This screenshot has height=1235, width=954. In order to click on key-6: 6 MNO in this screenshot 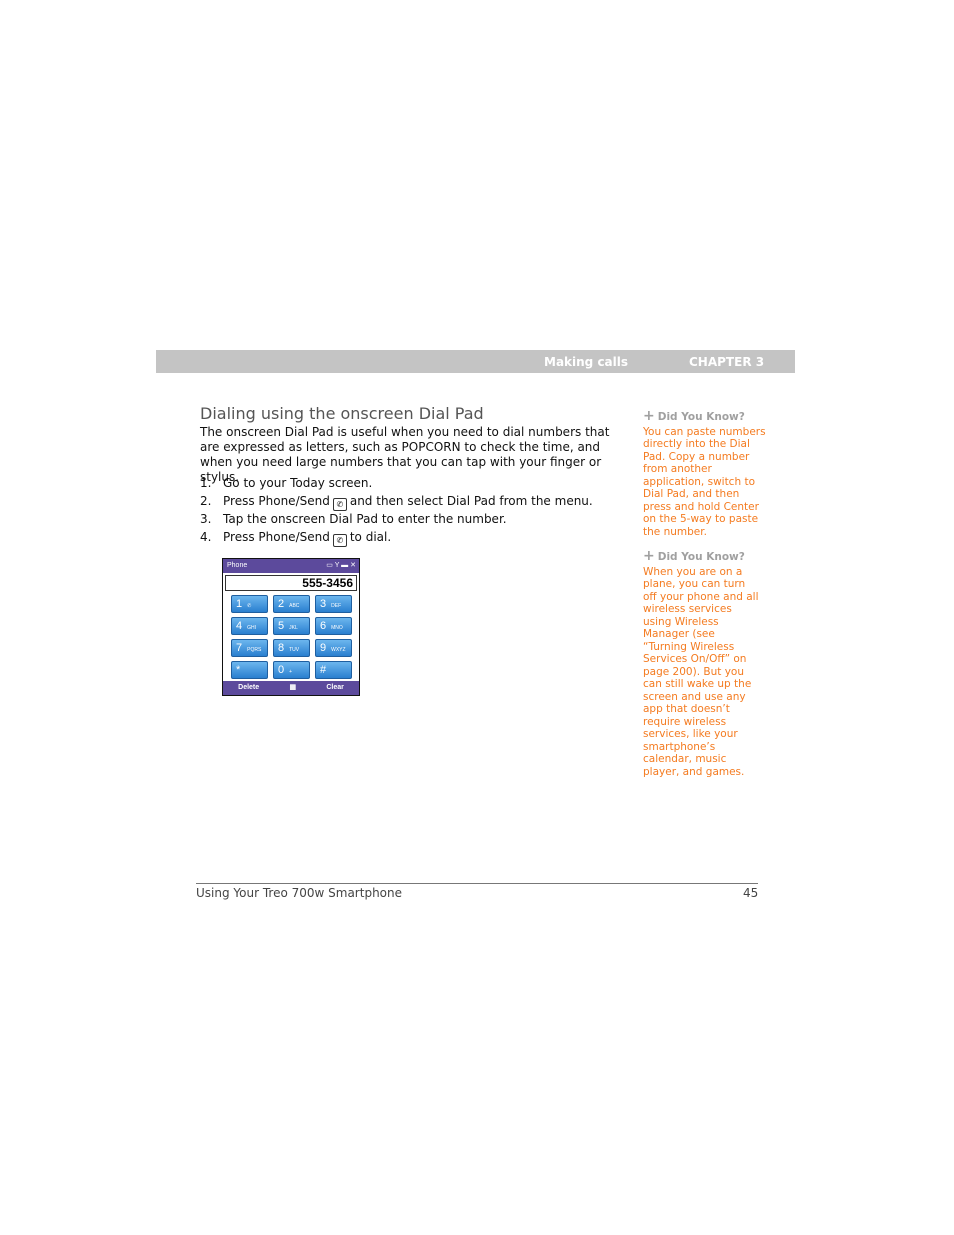, I will do `click(333, 626)`.